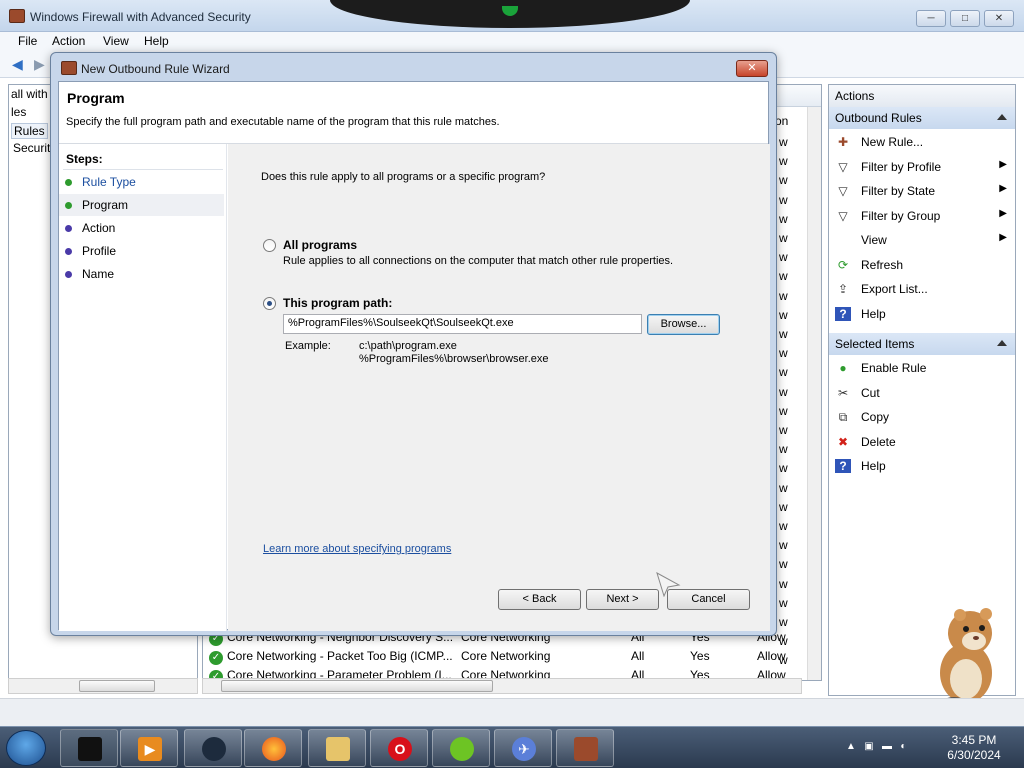 Image resolution: width=1024 pixels, height=768 pixels. What do you see at coordinates (523, 748) in the screenshot?
I see `taskbar-soulseek: ✈` at bounding box center [523, 748].